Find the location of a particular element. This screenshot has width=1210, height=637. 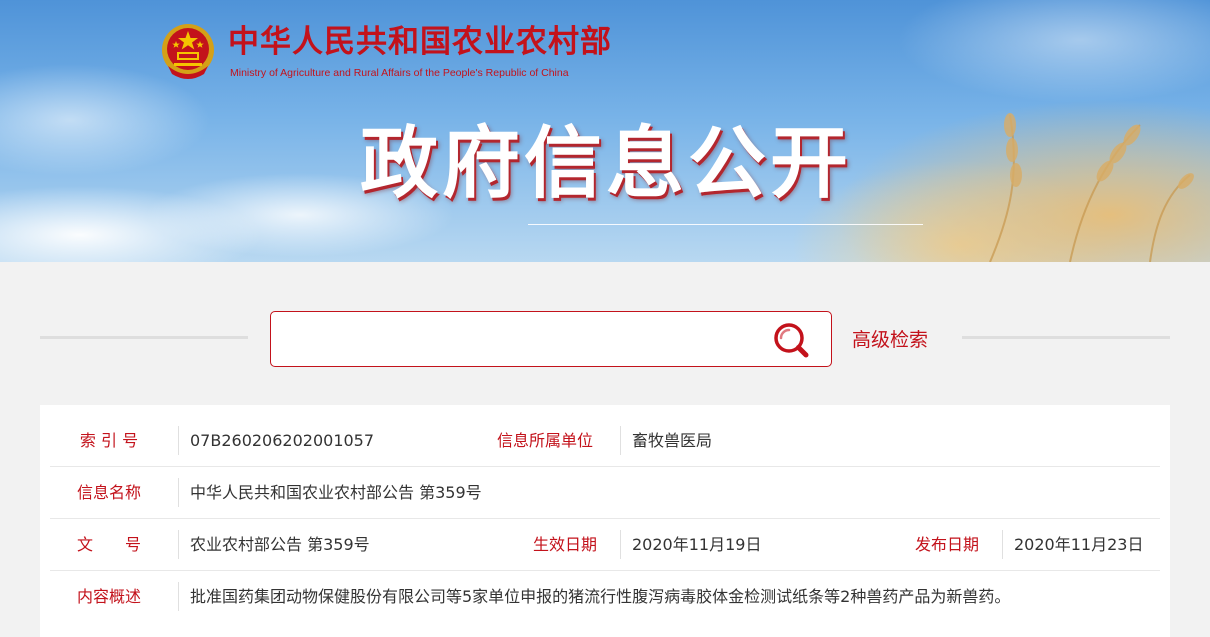

info-row-name: 信息名称 中华人民共和国农业农村部公告 第359号 is located at coordinates (605, 493).